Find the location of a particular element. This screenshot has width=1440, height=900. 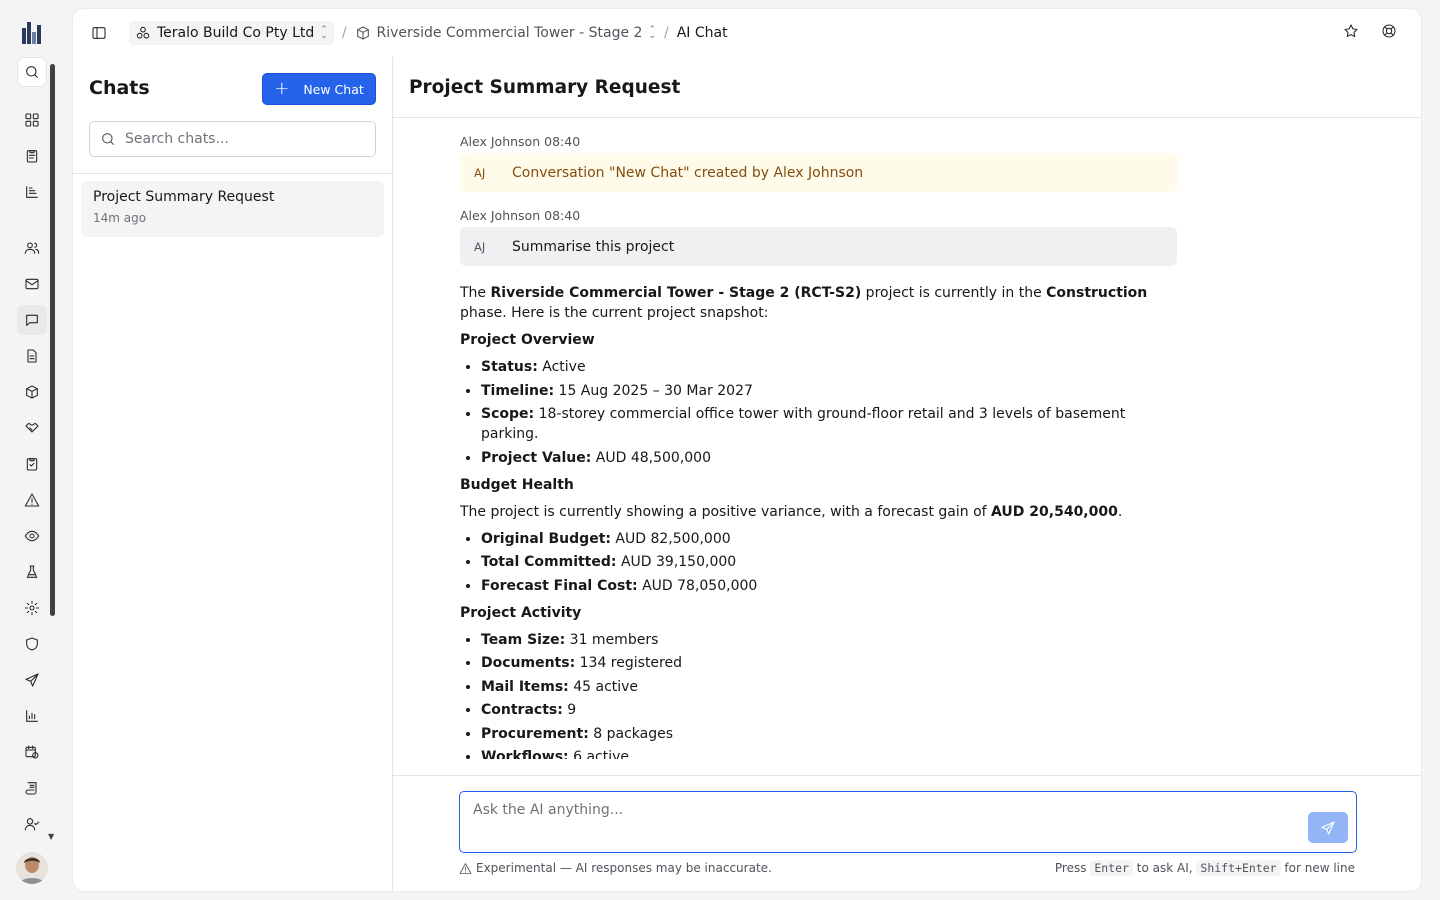

scroll-down-icon: ▼ is located at coordinates (51, 836).